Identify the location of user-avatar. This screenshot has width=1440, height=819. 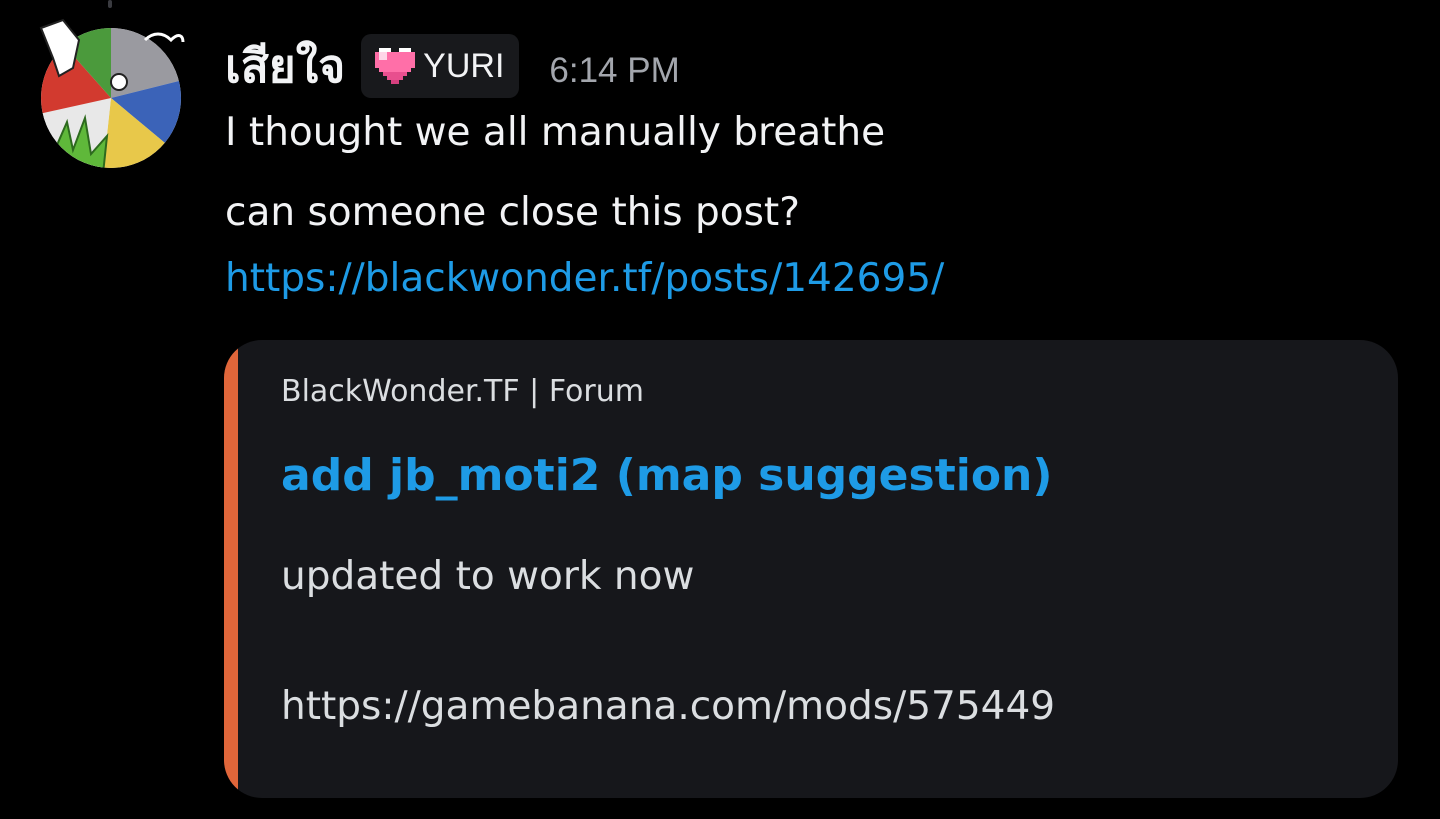
(111, 96).